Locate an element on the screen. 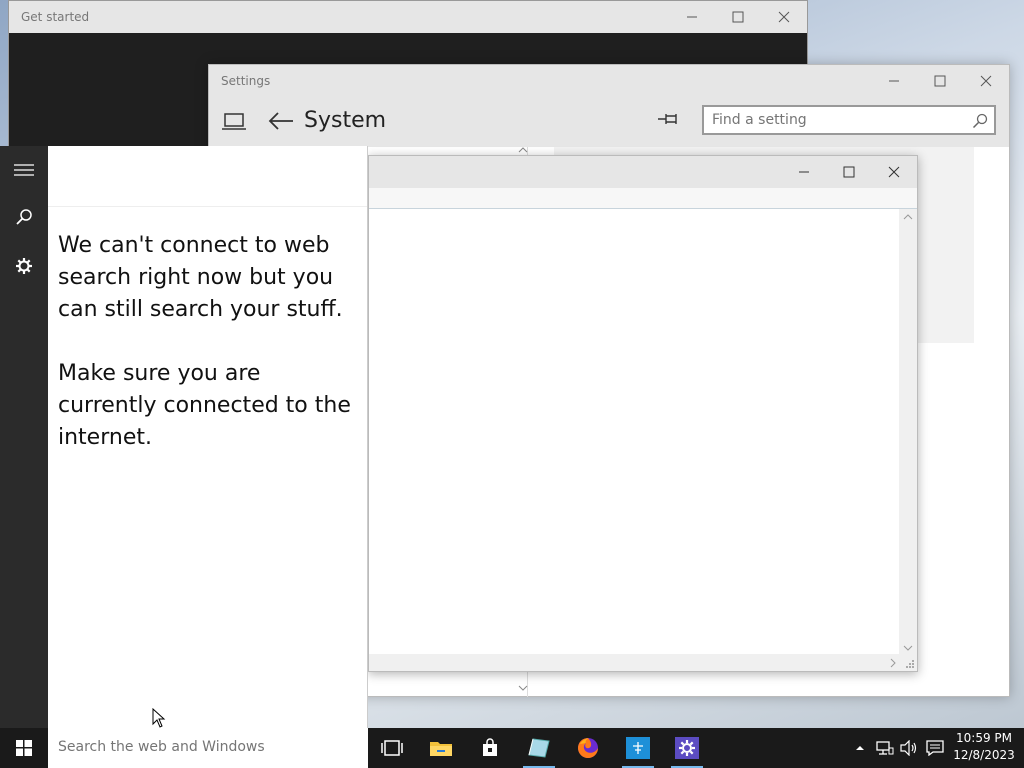 The width and height of the screenshot is (1024, 768). taskbar: 10:59 PM 12/8/2023 is located at coordinates (512, 748).